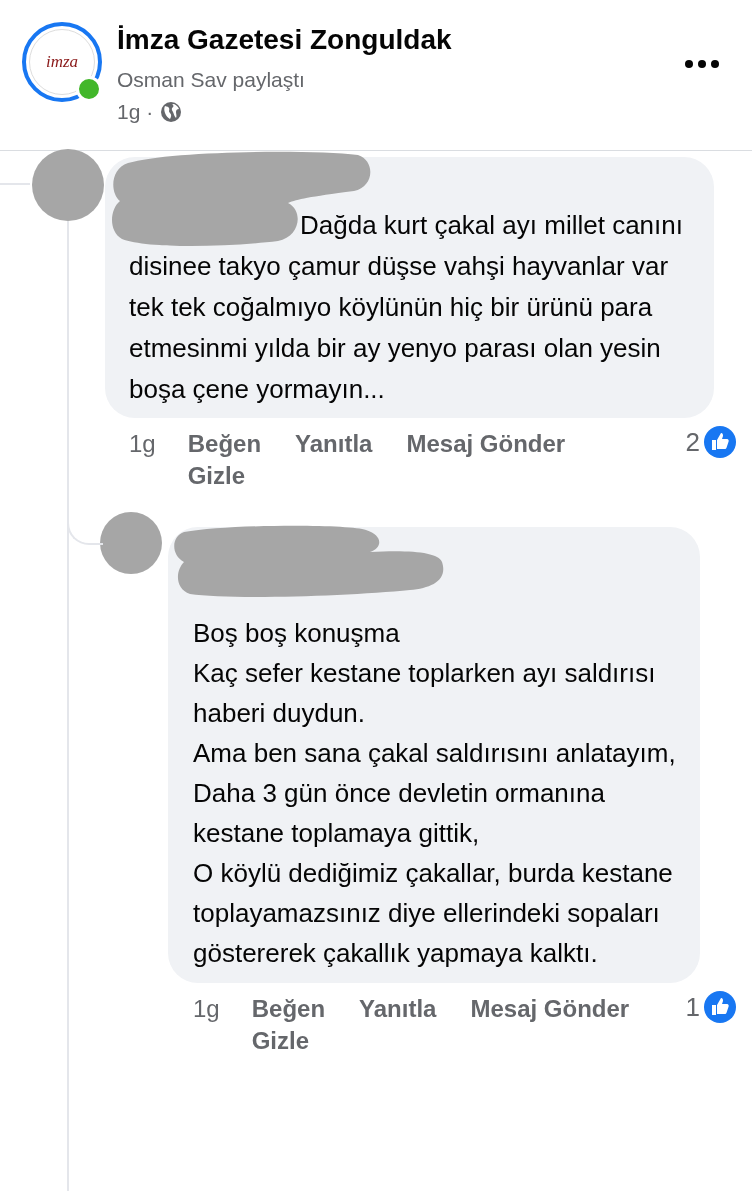  Describe the element at coordinates (211, 80) in the screenshot. I see `shared-by-text: Osman Sav paylaştı` at that location.